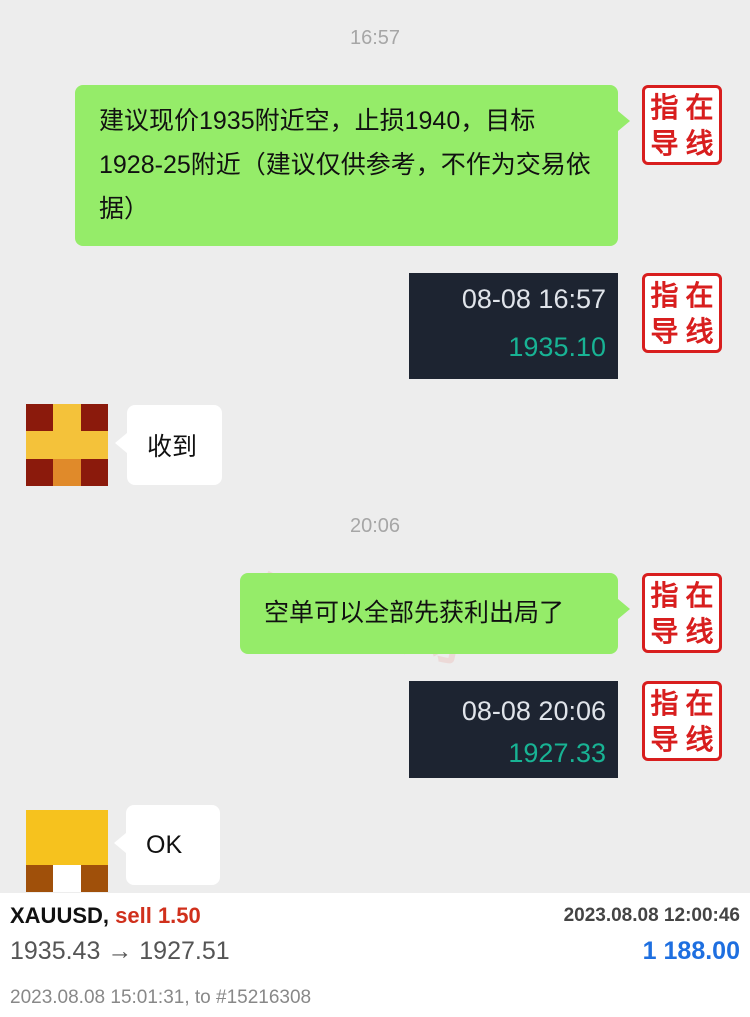 The width and height of the screenshot is (750, 1017). Describe the element at coordinates (375, 38) in the screenshot. I see `chat-timestamp: 16:57` at that location.